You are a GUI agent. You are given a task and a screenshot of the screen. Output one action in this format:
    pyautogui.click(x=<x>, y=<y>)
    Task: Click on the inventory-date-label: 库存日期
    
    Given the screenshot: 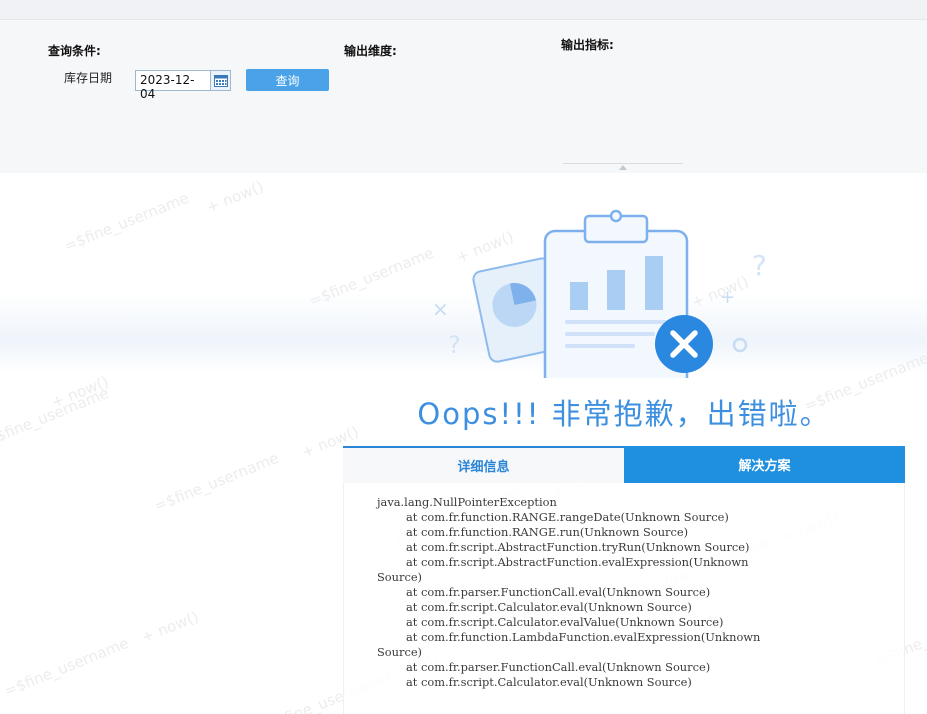 What is the action you would take?
    pyautogui.click(x=88, y=78)
    